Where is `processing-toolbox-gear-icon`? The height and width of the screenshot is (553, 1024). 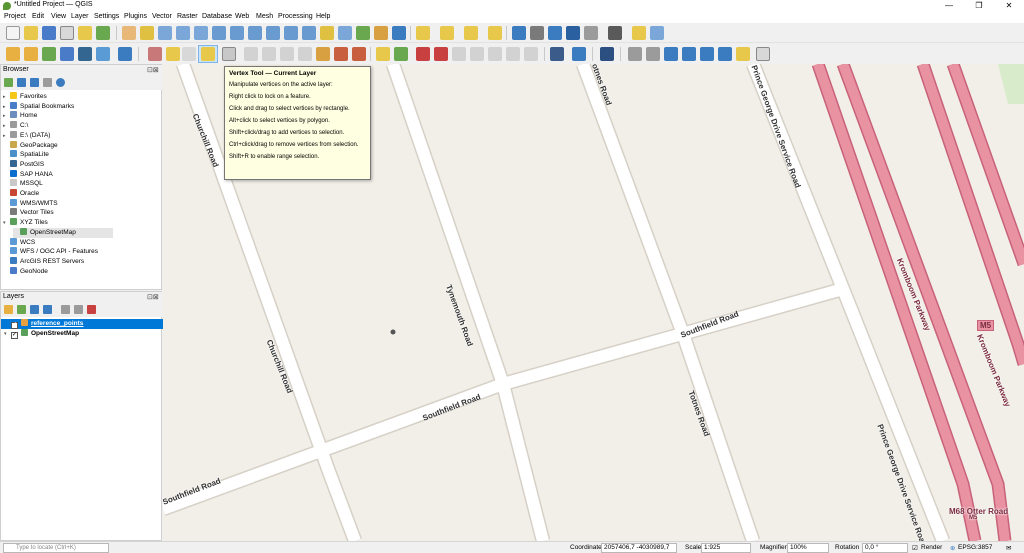 processing-toolbox-gear-icon is located at coordinates (555, 33).